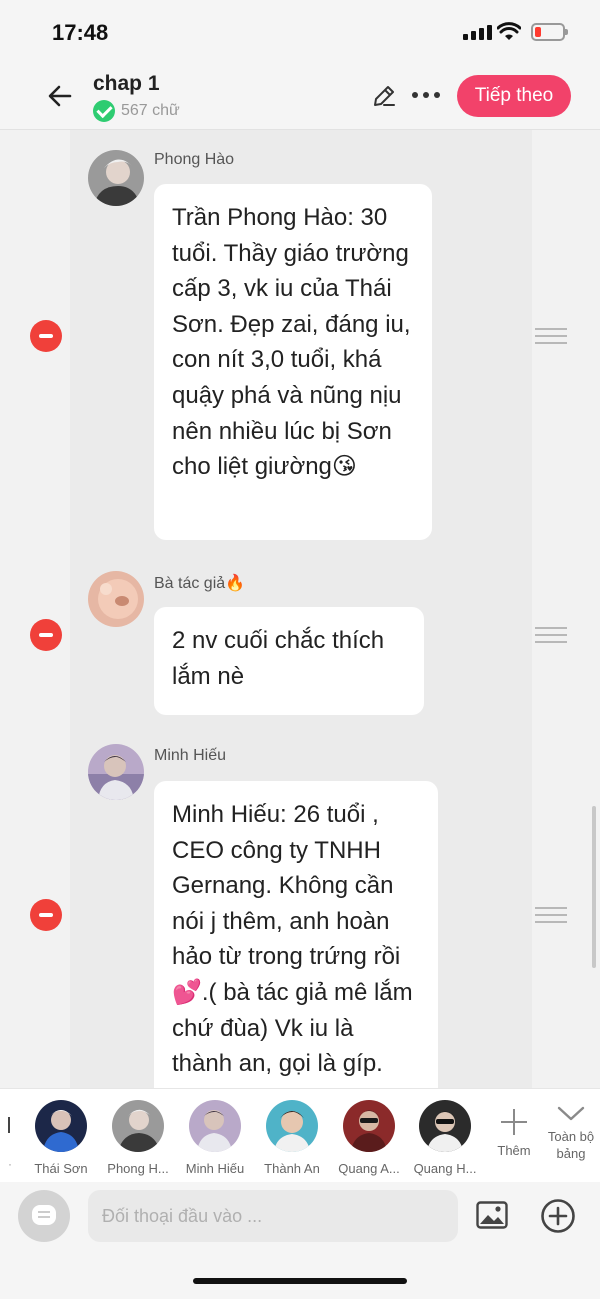 The width and height of the screenshot is (600, 1299). I want to click on next-button: Tiếp theo, so click(514, 96).